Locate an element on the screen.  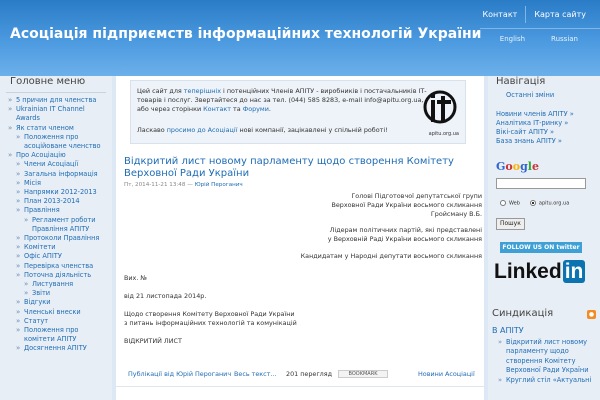
twitter-follow-button: FOLLOW US ON twitter is located at coordinates (541, 247).